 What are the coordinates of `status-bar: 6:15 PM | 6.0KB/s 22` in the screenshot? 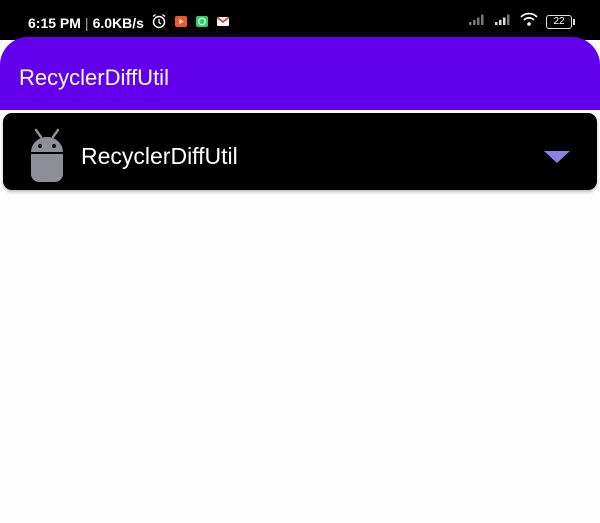 It's located at (300, 20).